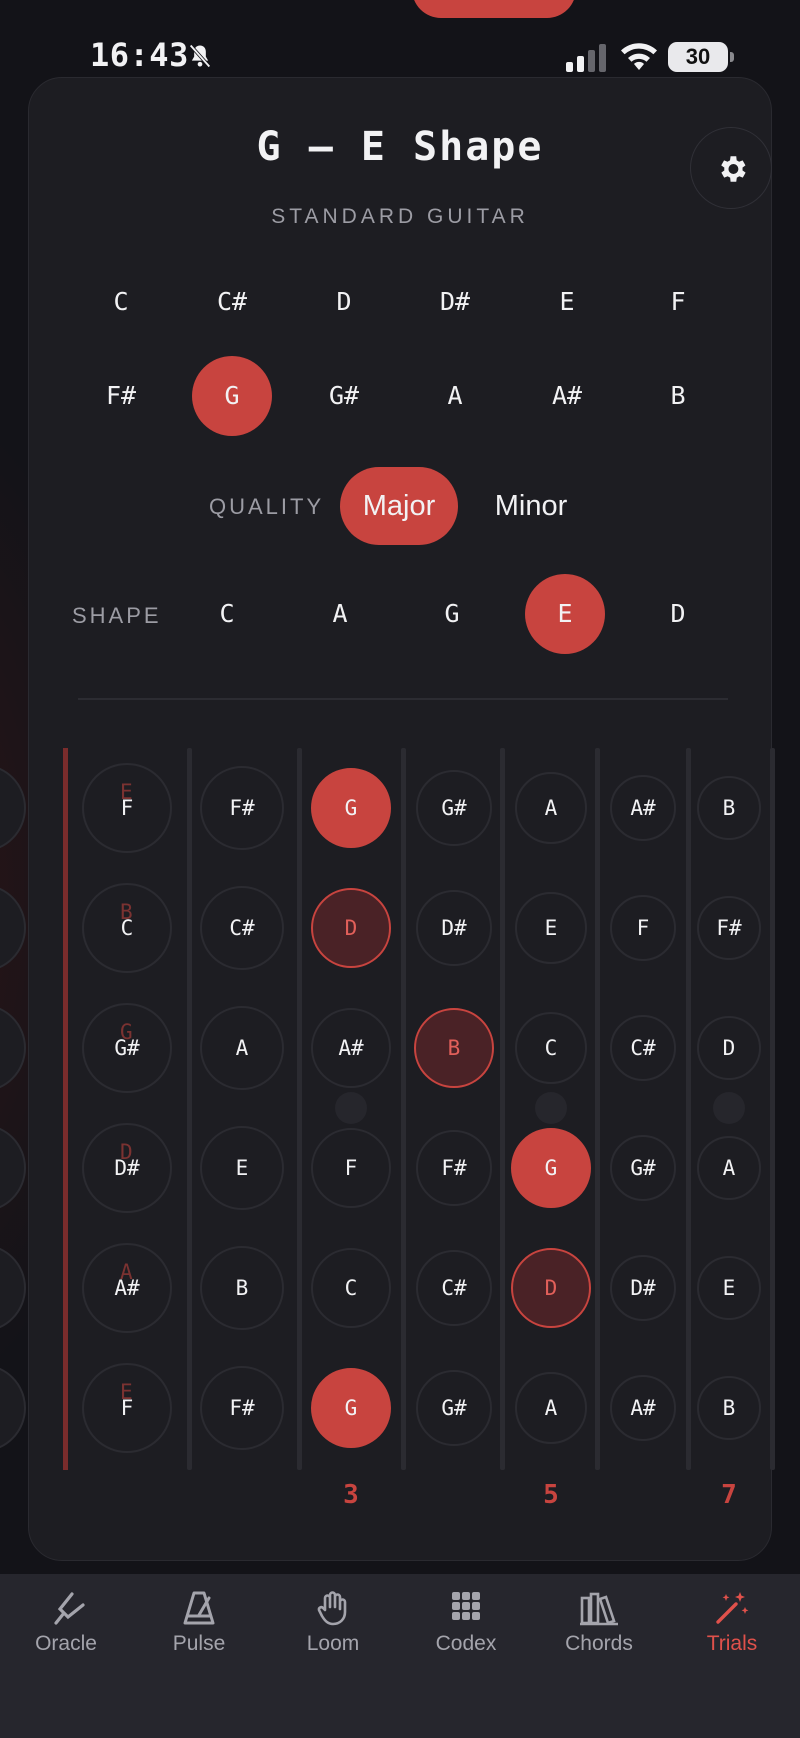 Image resolution: width=800 pixels, height=1738 pixels. Describe the element at coordinates (678, 614) in the screenshot. I see `shape-button: D` at that location.